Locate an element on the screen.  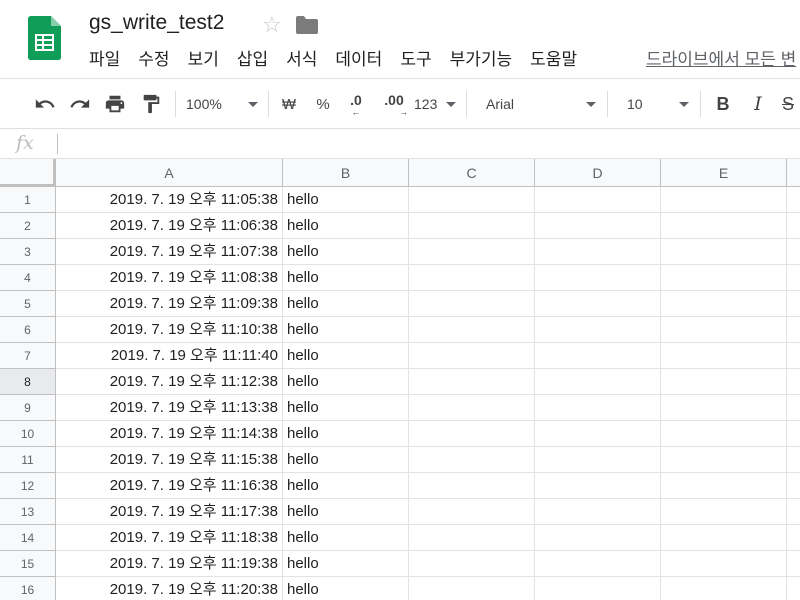
cell-a: 2019. 7. 19 오후 11:13:38 is located at coordinates (169, 408).